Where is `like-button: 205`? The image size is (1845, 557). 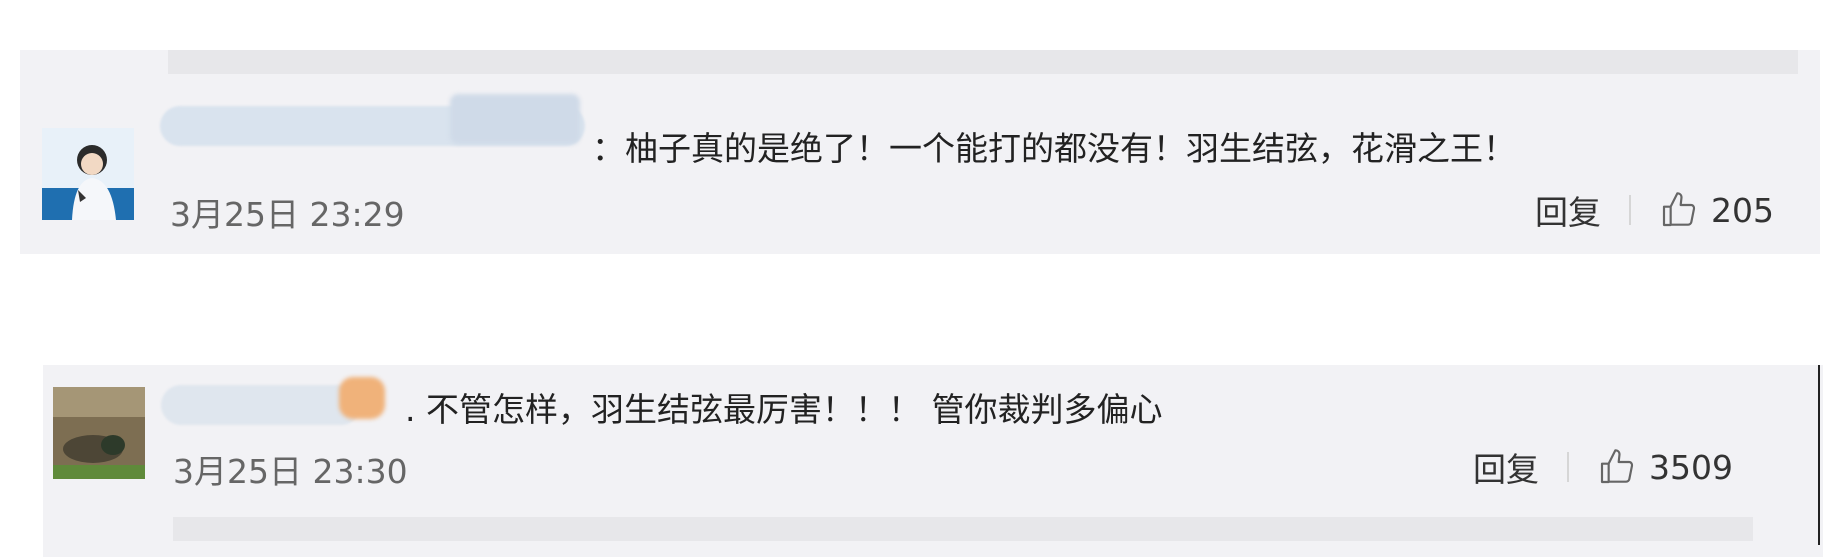 like-button: 205 is located at coordinates (1716, 210).